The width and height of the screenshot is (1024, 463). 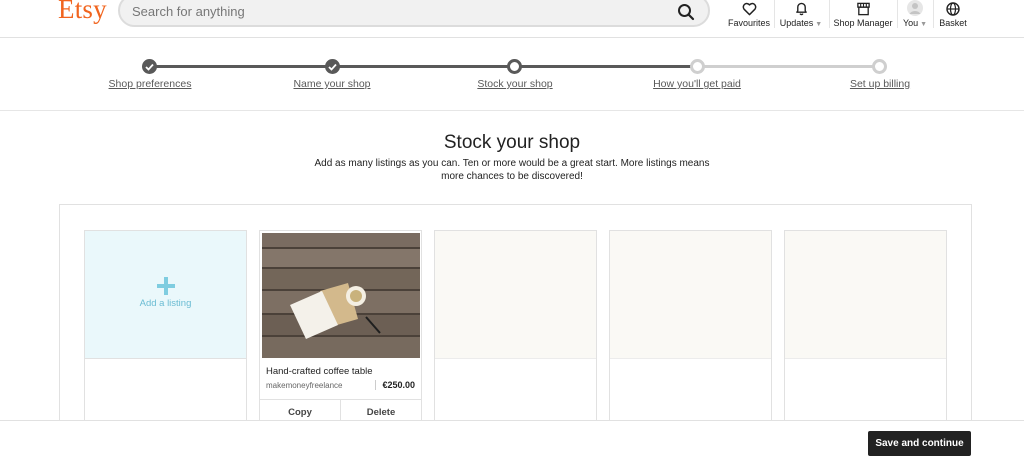 I want to click on search-bar, so click(x=414, y=13).